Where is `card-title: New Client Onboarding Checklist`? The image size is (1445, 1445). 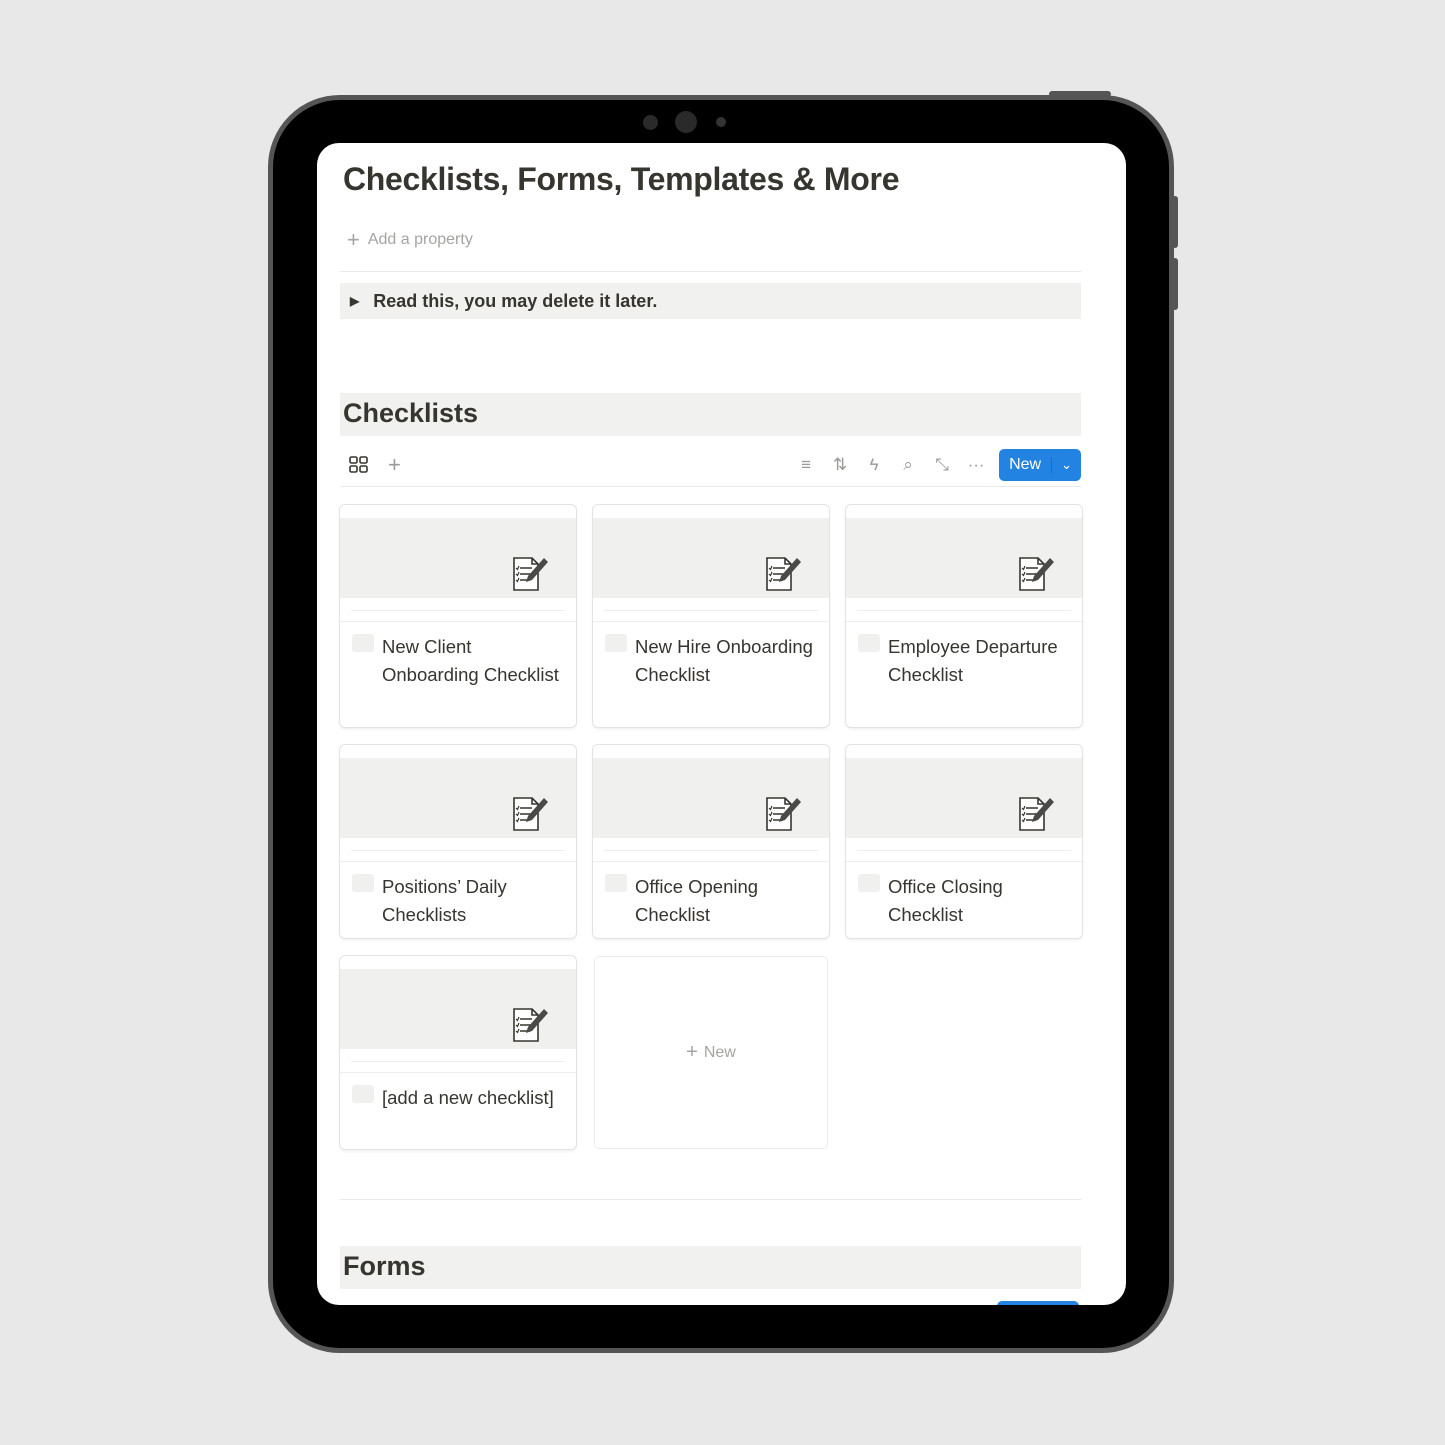
card-title: New Client Onboarding Checklist is located at coordinates (470, 660).